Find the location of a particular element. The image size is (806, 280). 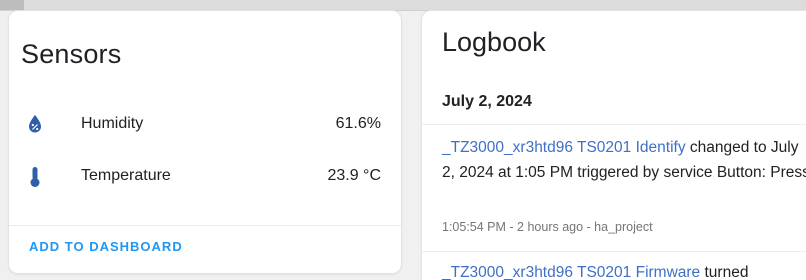

sensor-row-humidity: Humidity 61.6% is located at coordinates (205, 124).